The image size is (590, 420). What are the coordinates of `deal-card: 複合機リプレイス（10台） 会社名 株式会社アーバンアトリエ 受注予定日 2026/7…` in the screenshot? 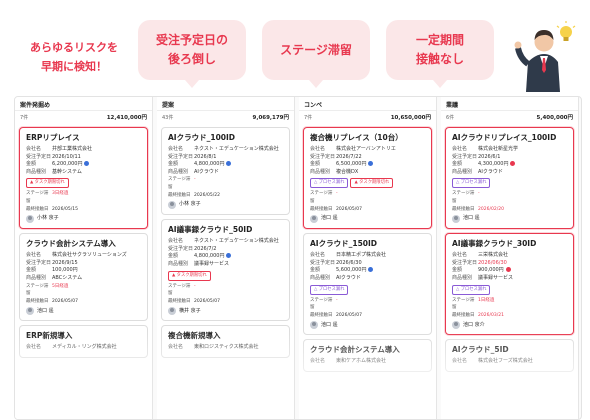 It's located at (367, 178).